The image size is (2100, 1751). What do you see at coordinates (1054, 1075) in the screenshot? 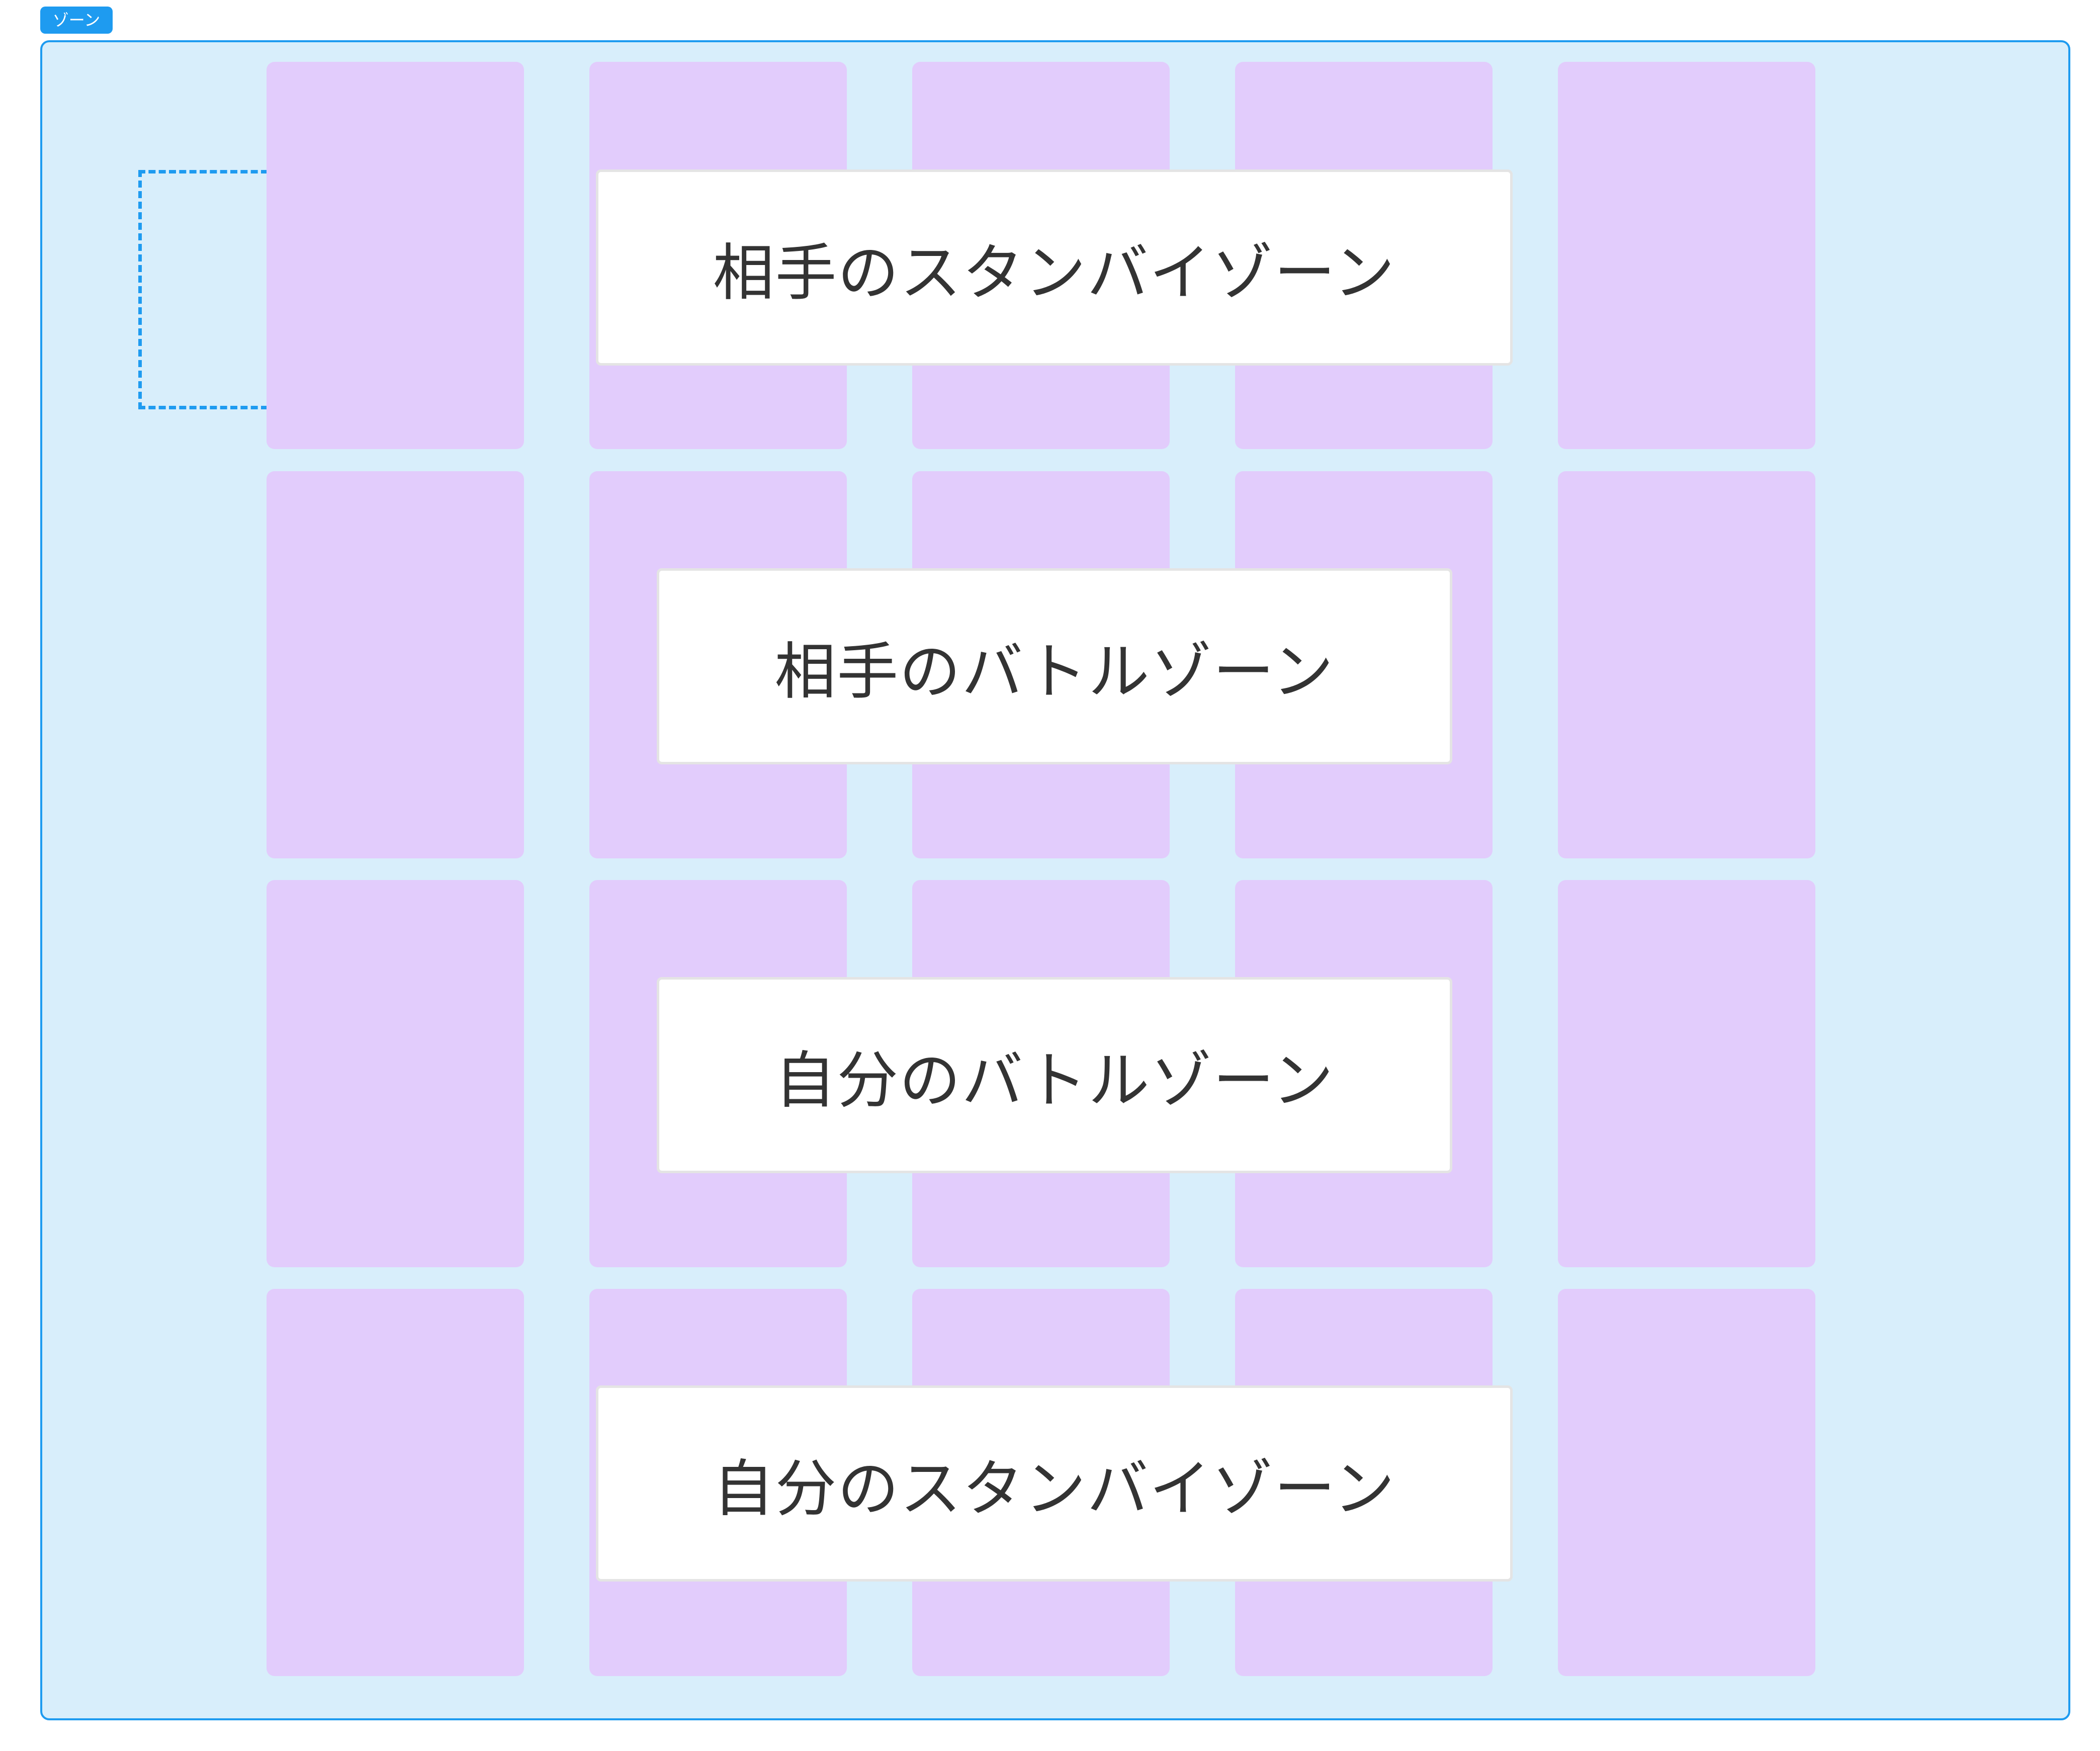
I see `my-battle-zone-label: 自分のバトルゾーン` at bounding box center [1054, 1075].